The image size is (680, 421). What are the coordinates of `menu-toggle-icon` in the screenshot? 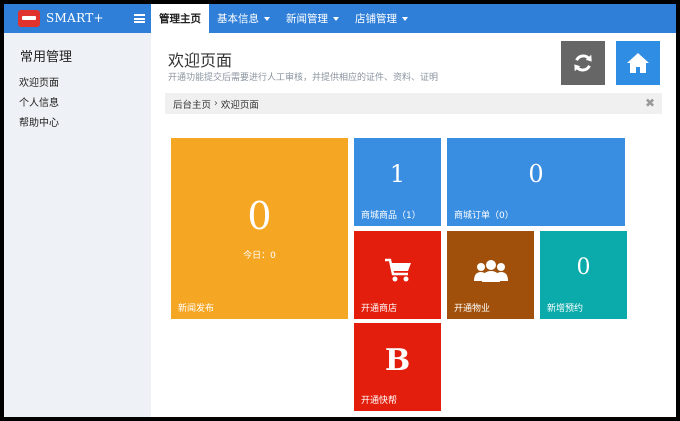 It's located at (139, 18).